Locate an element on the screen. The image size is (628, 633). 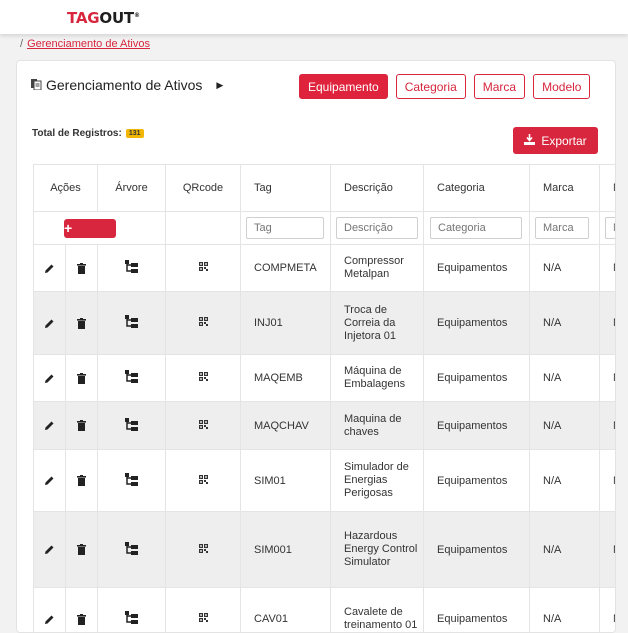
cell-descricao: Simulador de Energias Perigosas is located at coordinates (377, 481).